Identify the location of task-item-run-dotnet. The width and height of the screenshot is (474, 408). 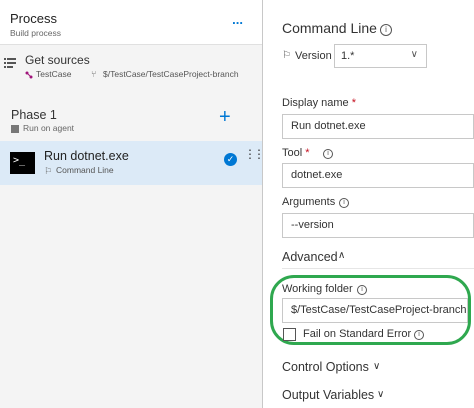
(131, 163).